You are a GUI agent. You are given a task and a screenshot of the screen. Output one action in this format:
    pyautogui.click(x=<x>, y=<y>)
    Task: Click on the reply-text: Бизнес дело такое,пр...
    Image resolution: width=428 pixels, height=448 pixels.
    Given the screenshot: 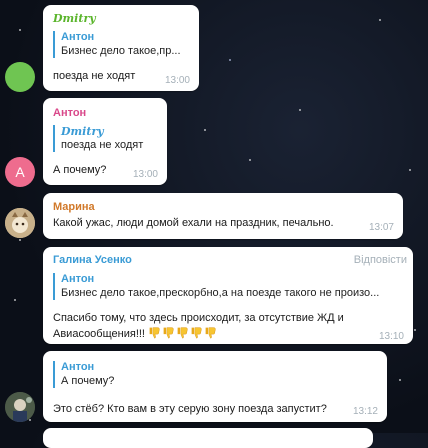 What is the action you would take?
    pyautogui.click(x=121, y=51)
    